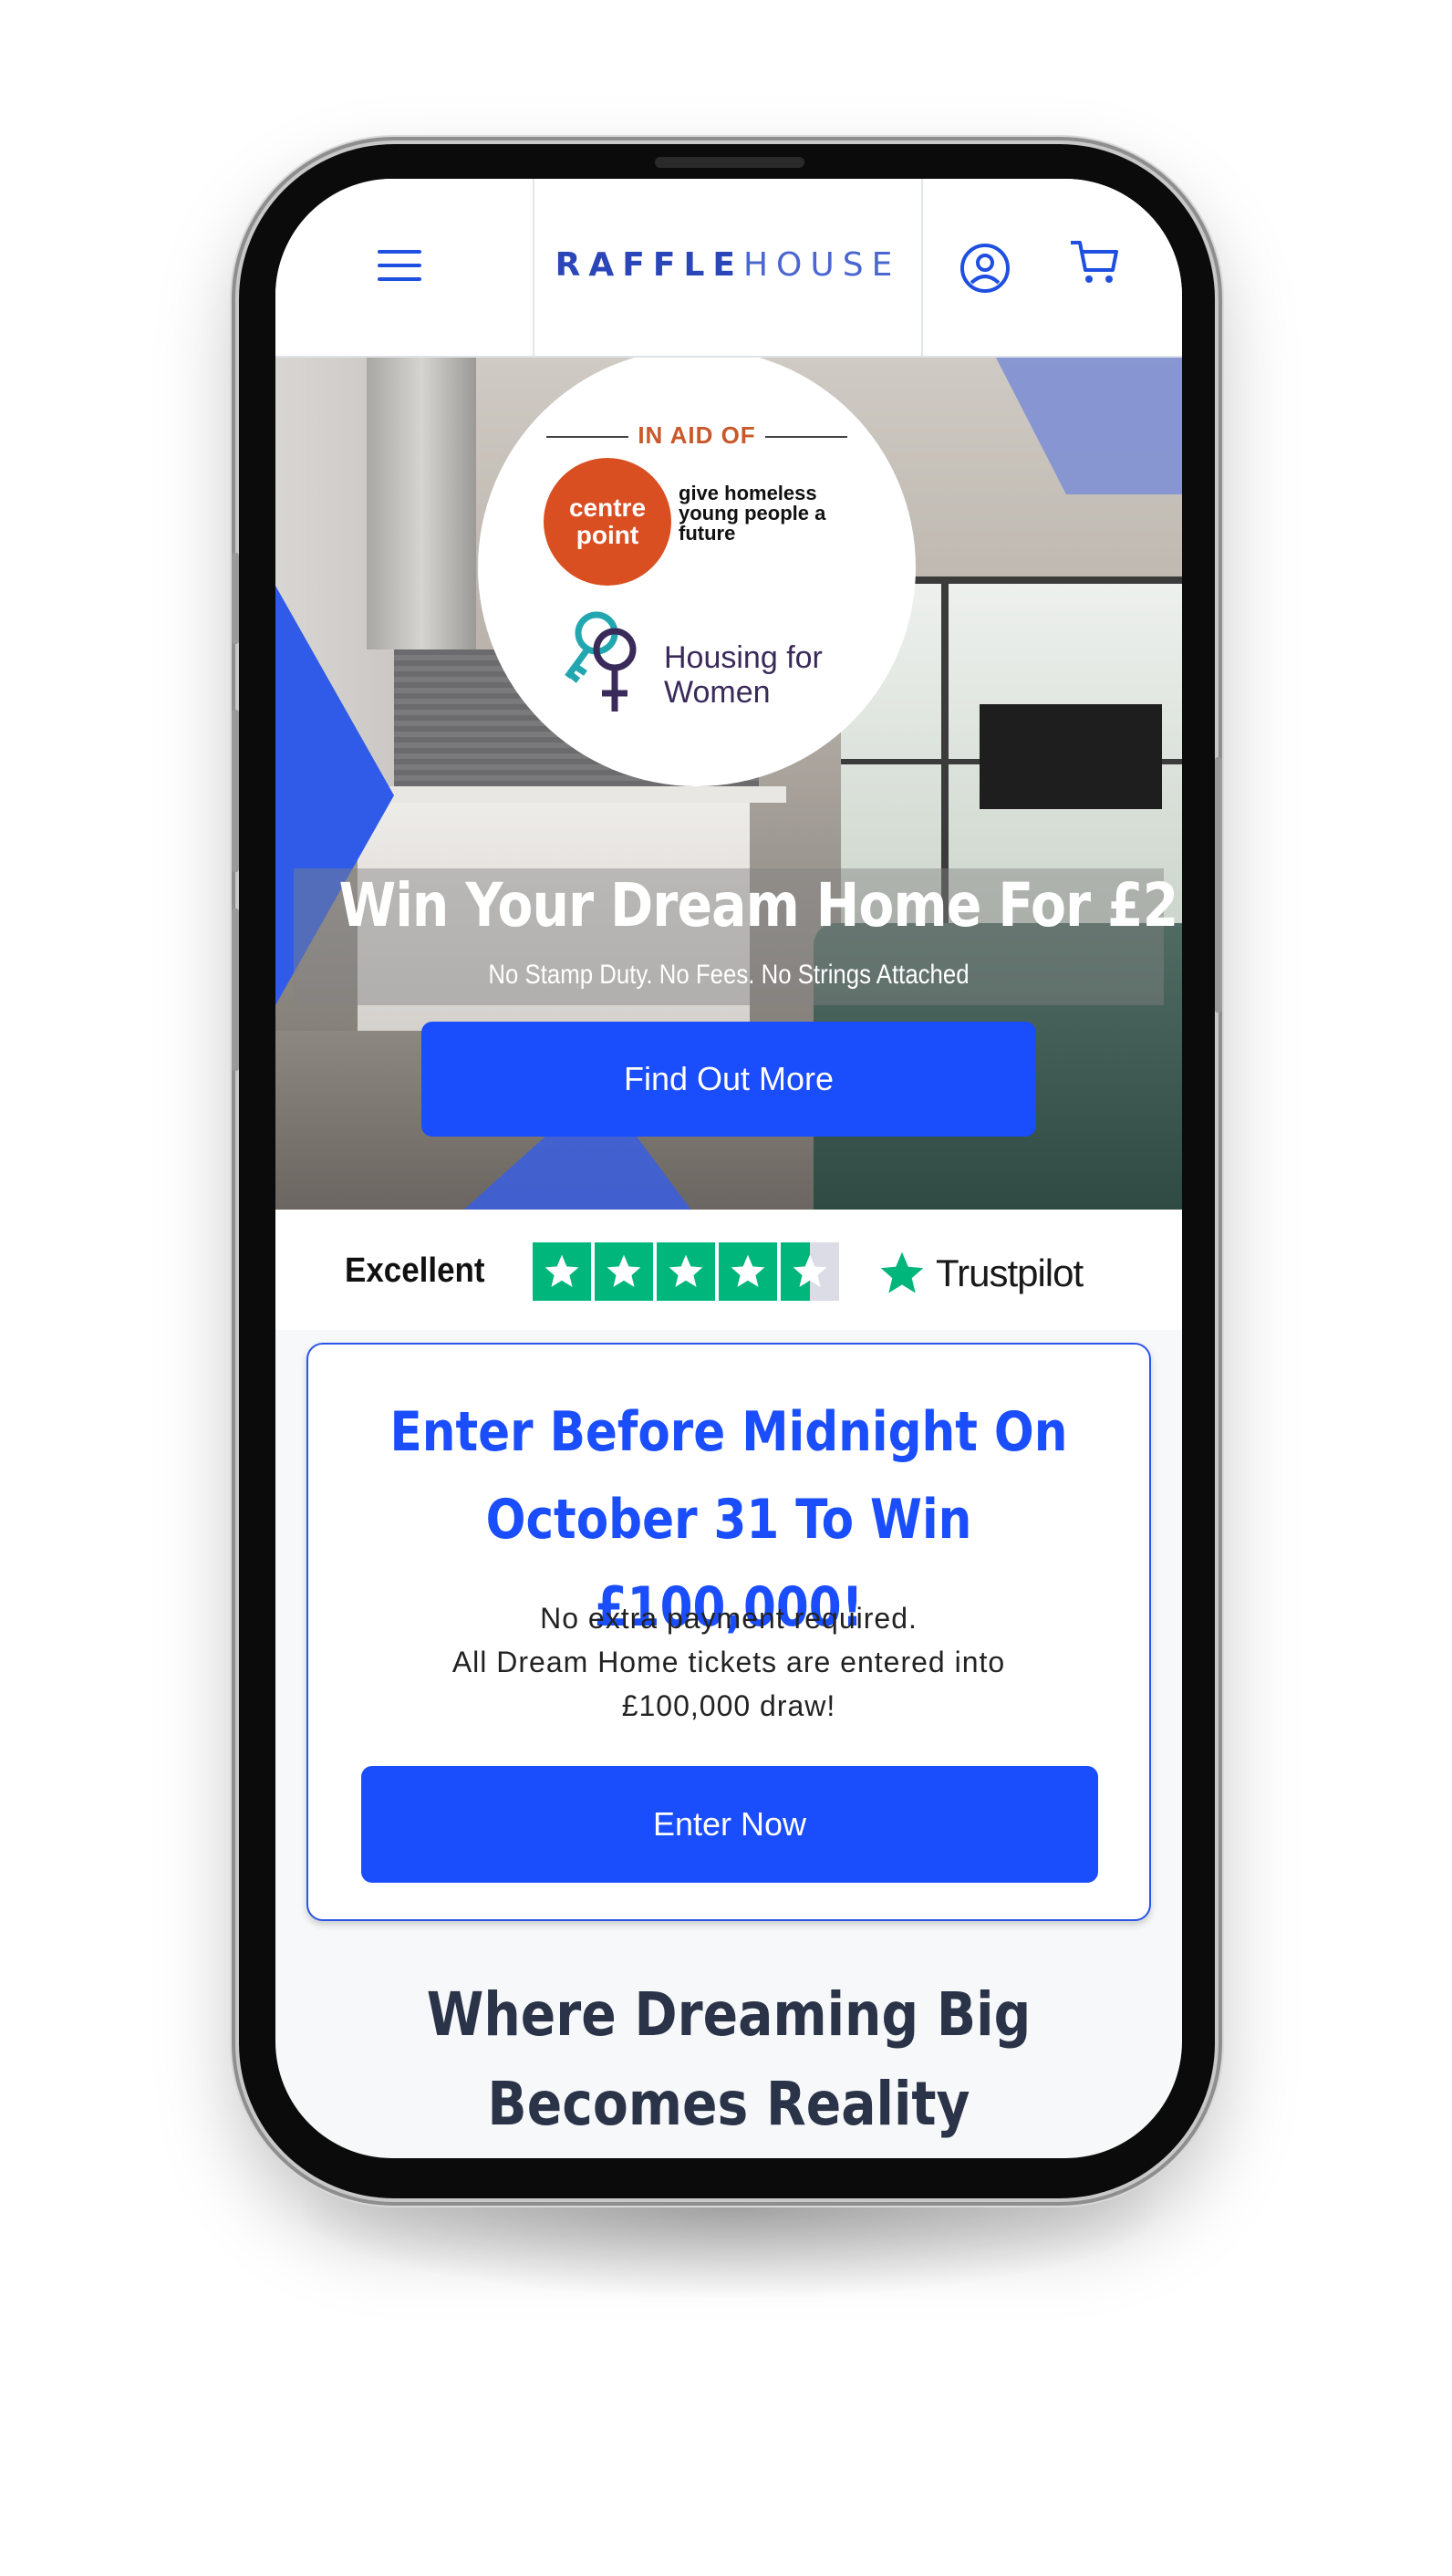 The width and height of the screenshot is (1452, 2576). What do you see at coordinates (399, 266) in the screenshot?
I see `hamburger-menu-icon` at bounding box center [399, 266].